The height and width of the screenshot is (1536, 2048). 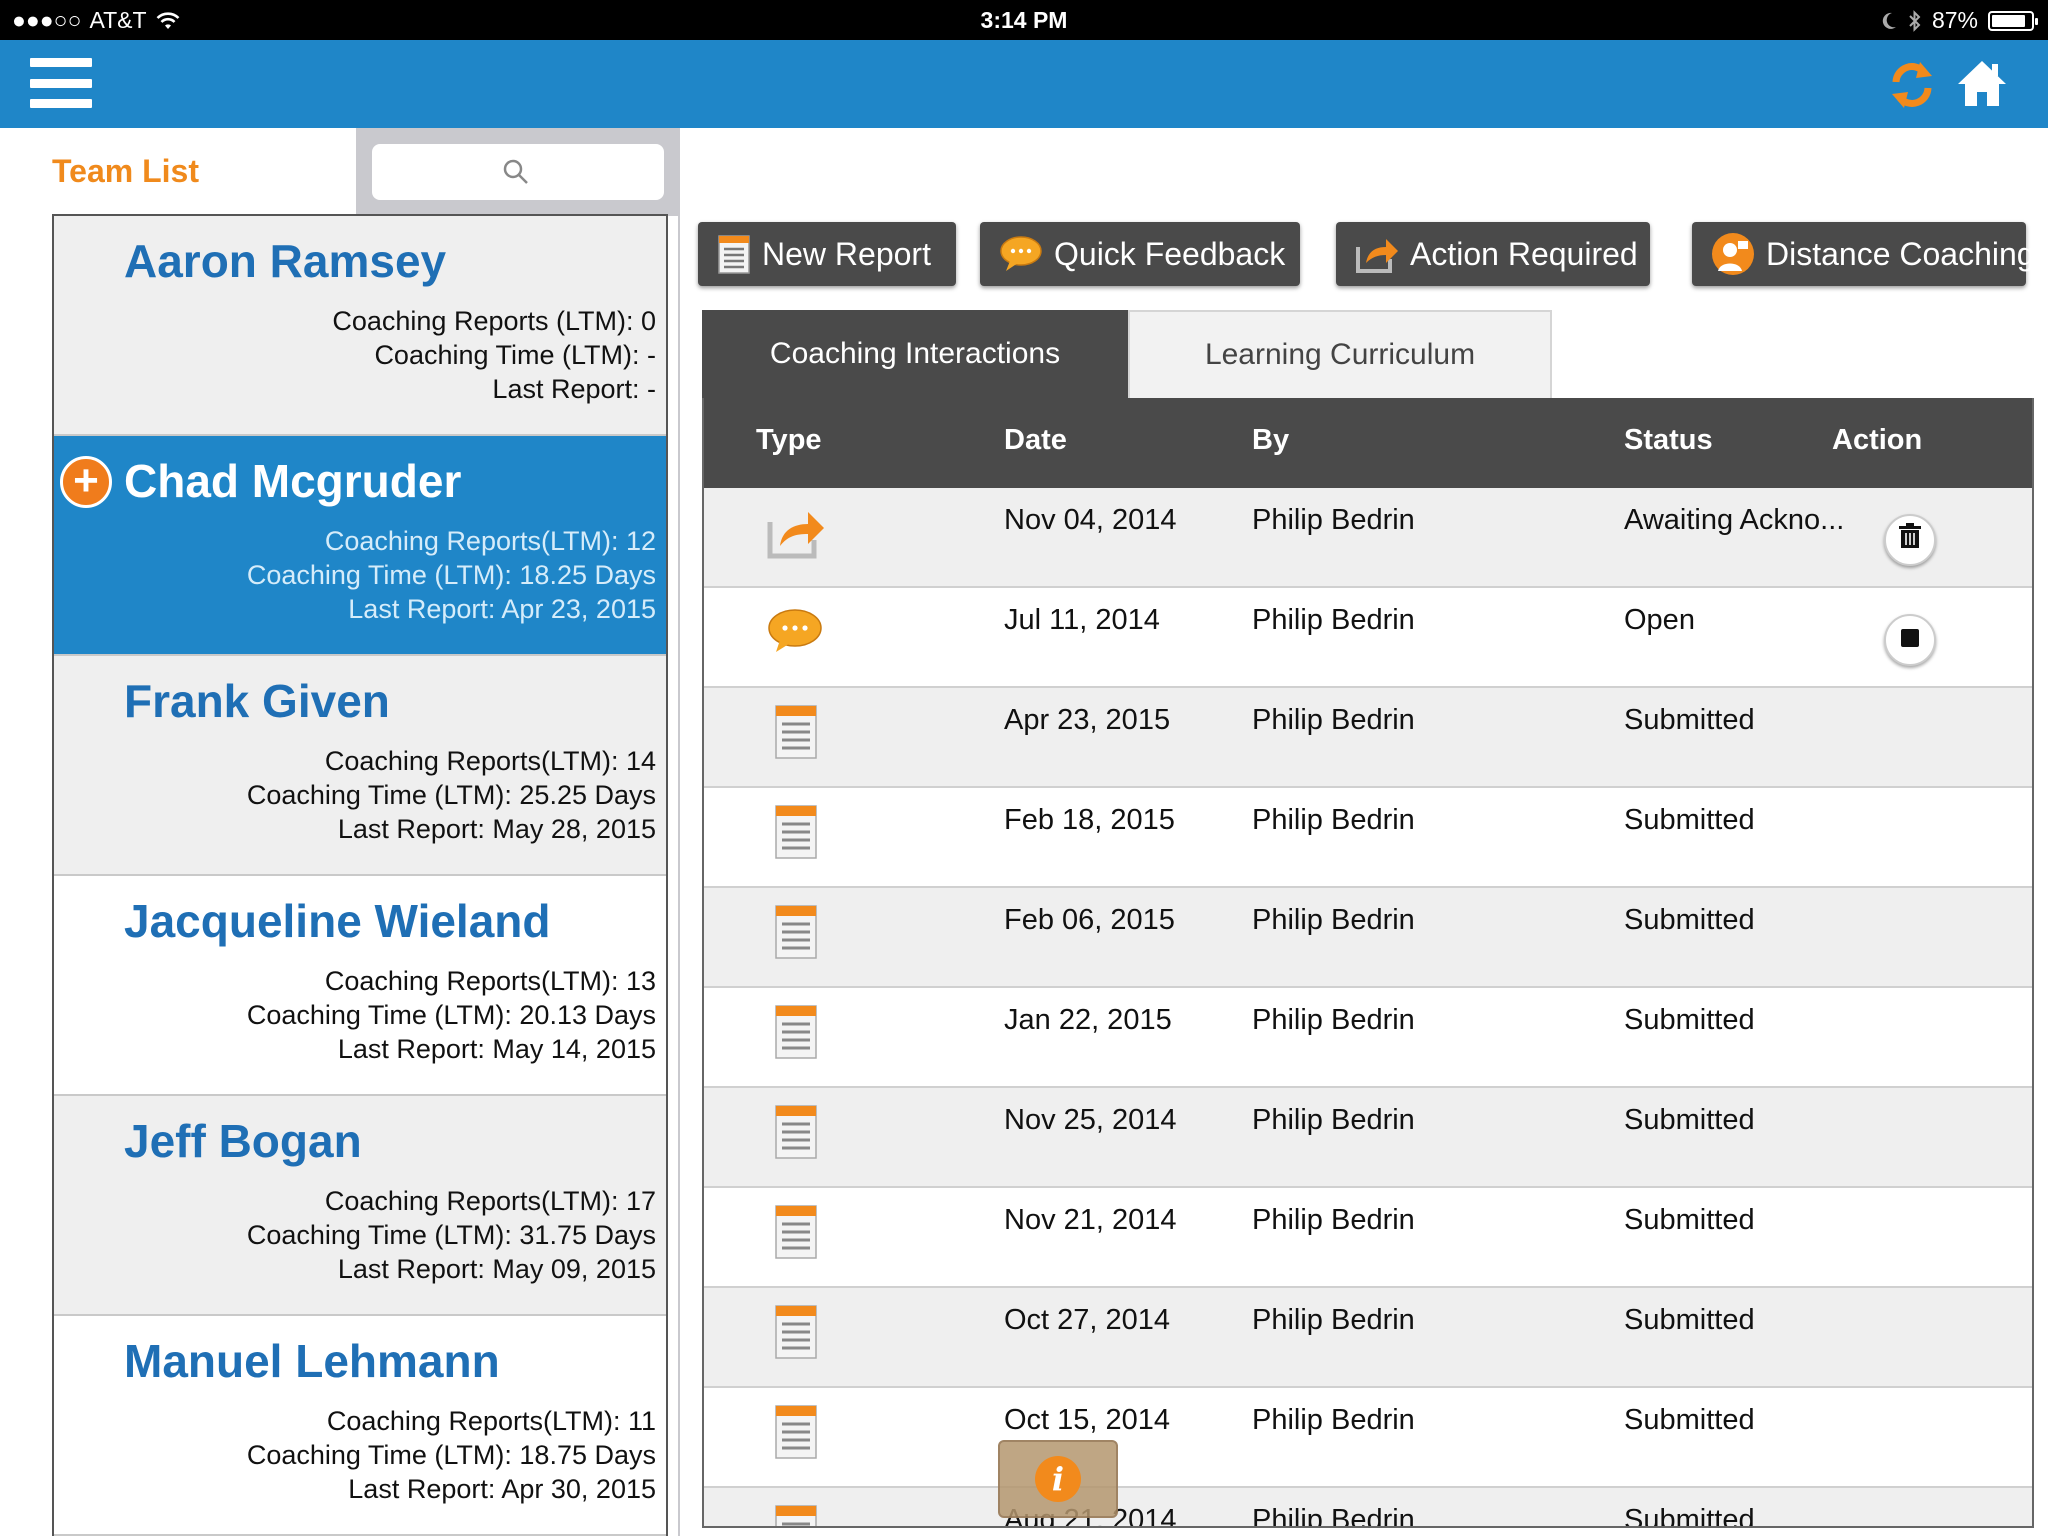 I want to click on table-row: Apr 23, 2015 Philip Bedrin Submitted, so click(x=1368, y=738).